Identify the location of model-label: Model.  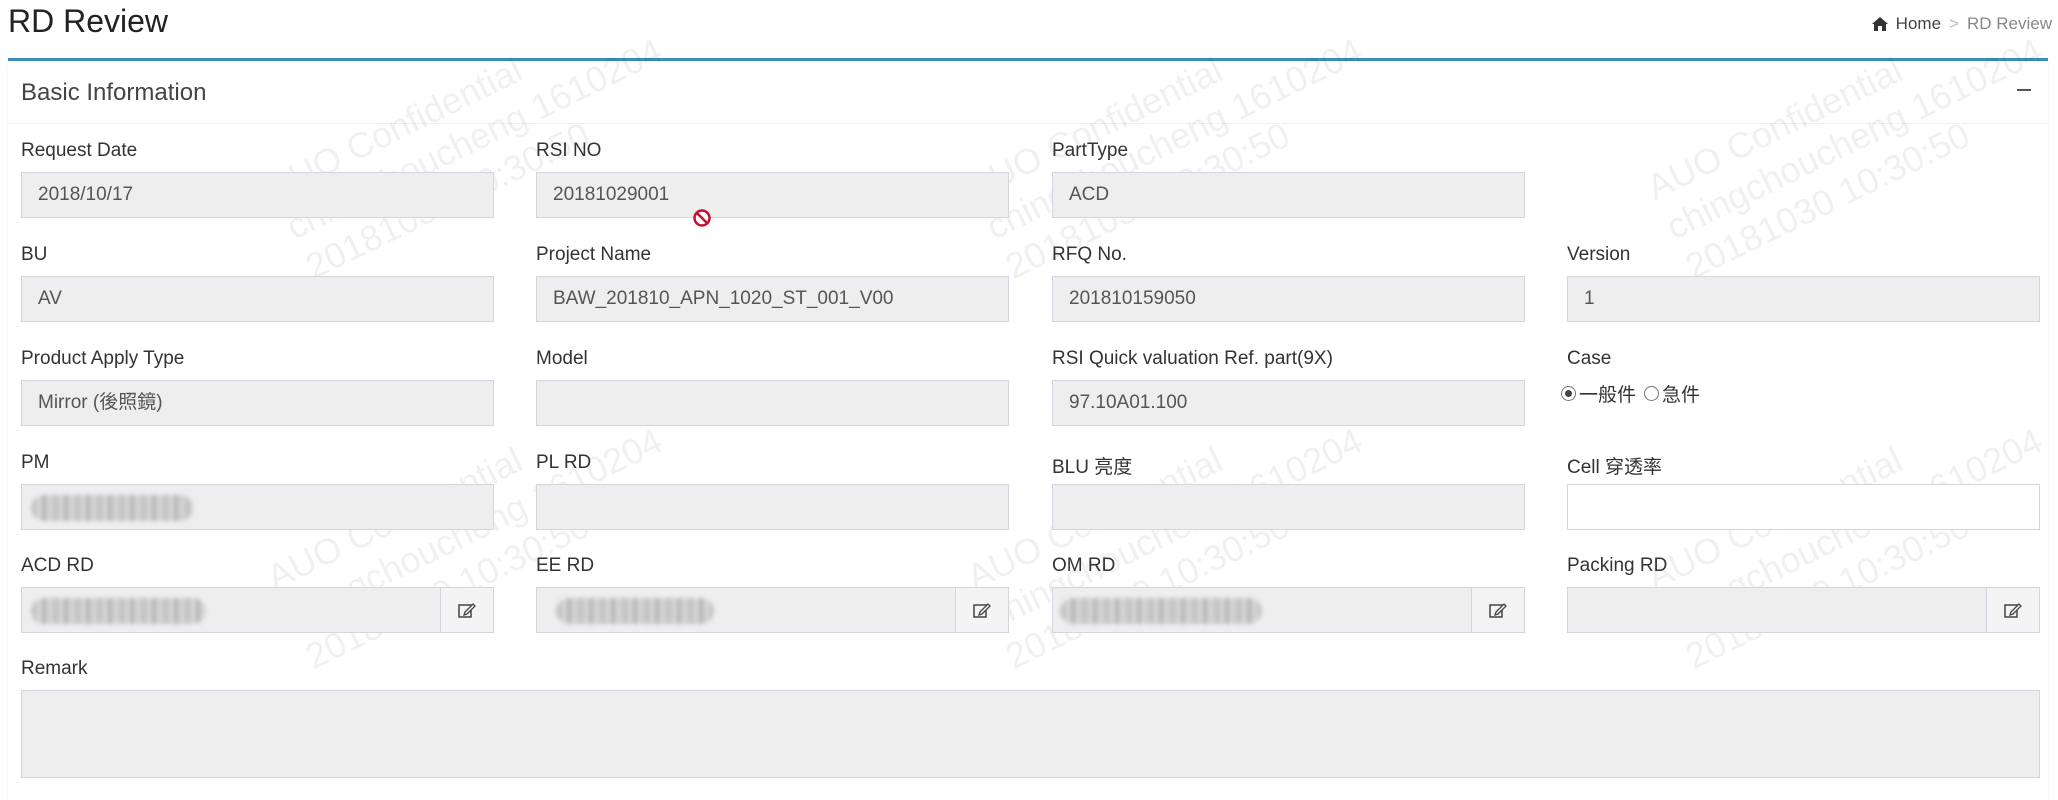
(562, 358).